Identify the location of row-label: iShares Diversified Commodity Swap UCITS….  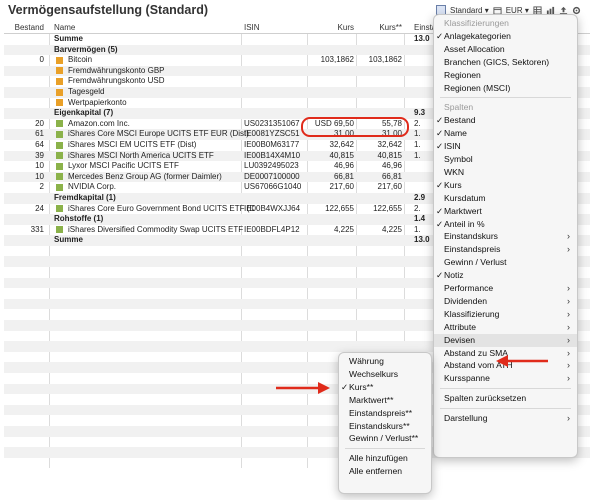
(156, 229).